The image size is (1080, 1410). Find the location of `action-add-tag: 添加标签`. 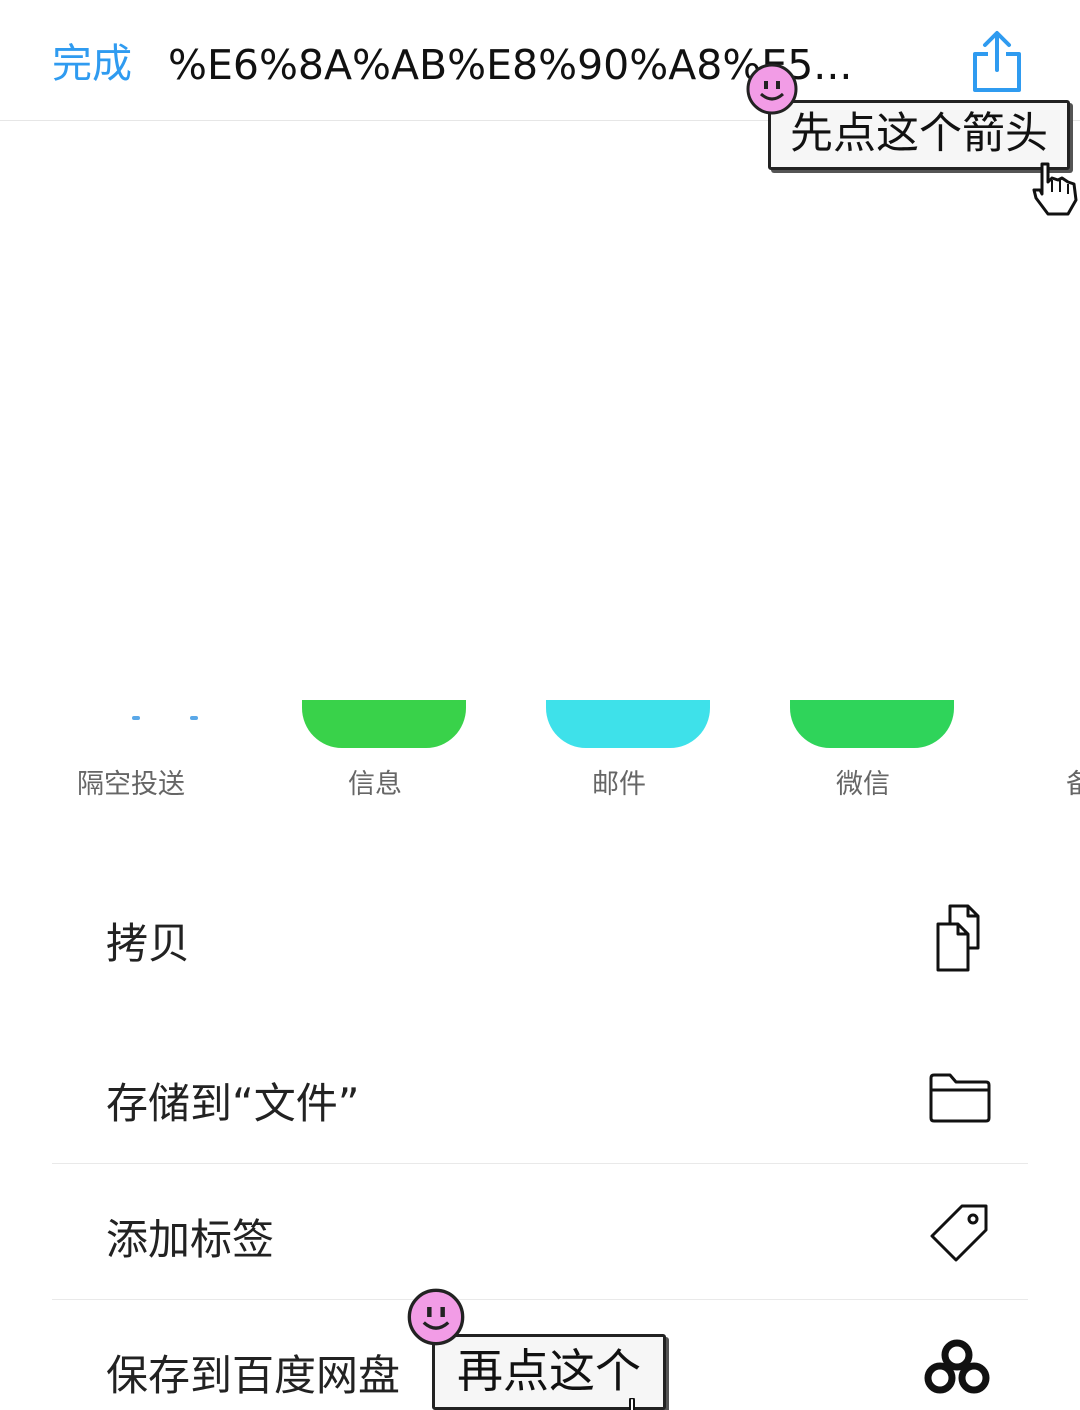

action-add-tag: 添加标签 is located at coordinates (540, 1231).